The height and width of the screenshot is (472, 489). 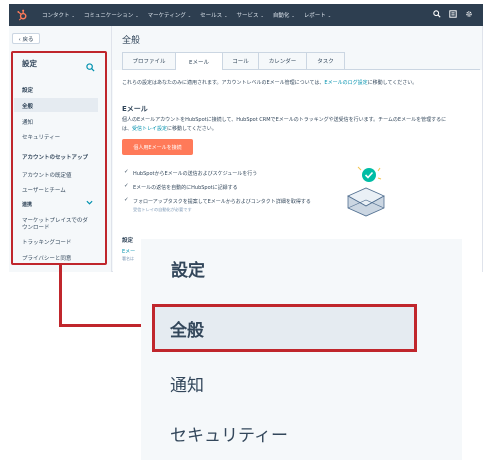 I want to click on signature-text-partial: 署名は, so click(x=128, y=258).